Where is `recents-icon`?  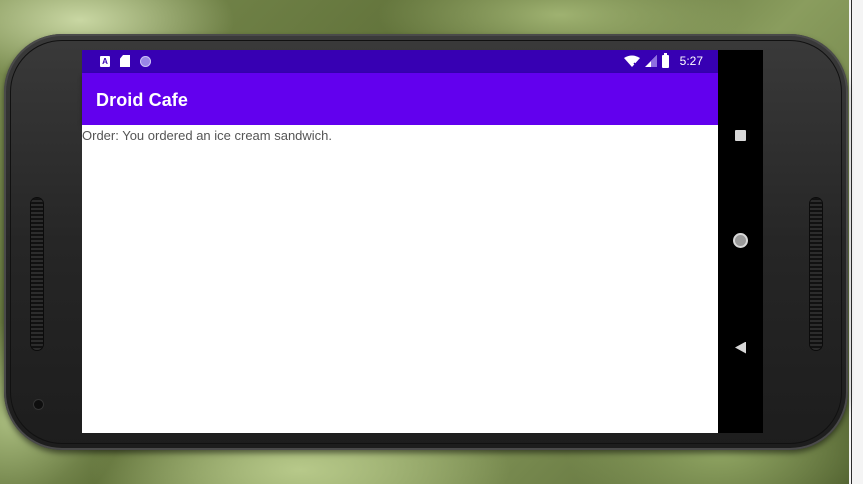 recents-icon is located at coordinates (740, 135).